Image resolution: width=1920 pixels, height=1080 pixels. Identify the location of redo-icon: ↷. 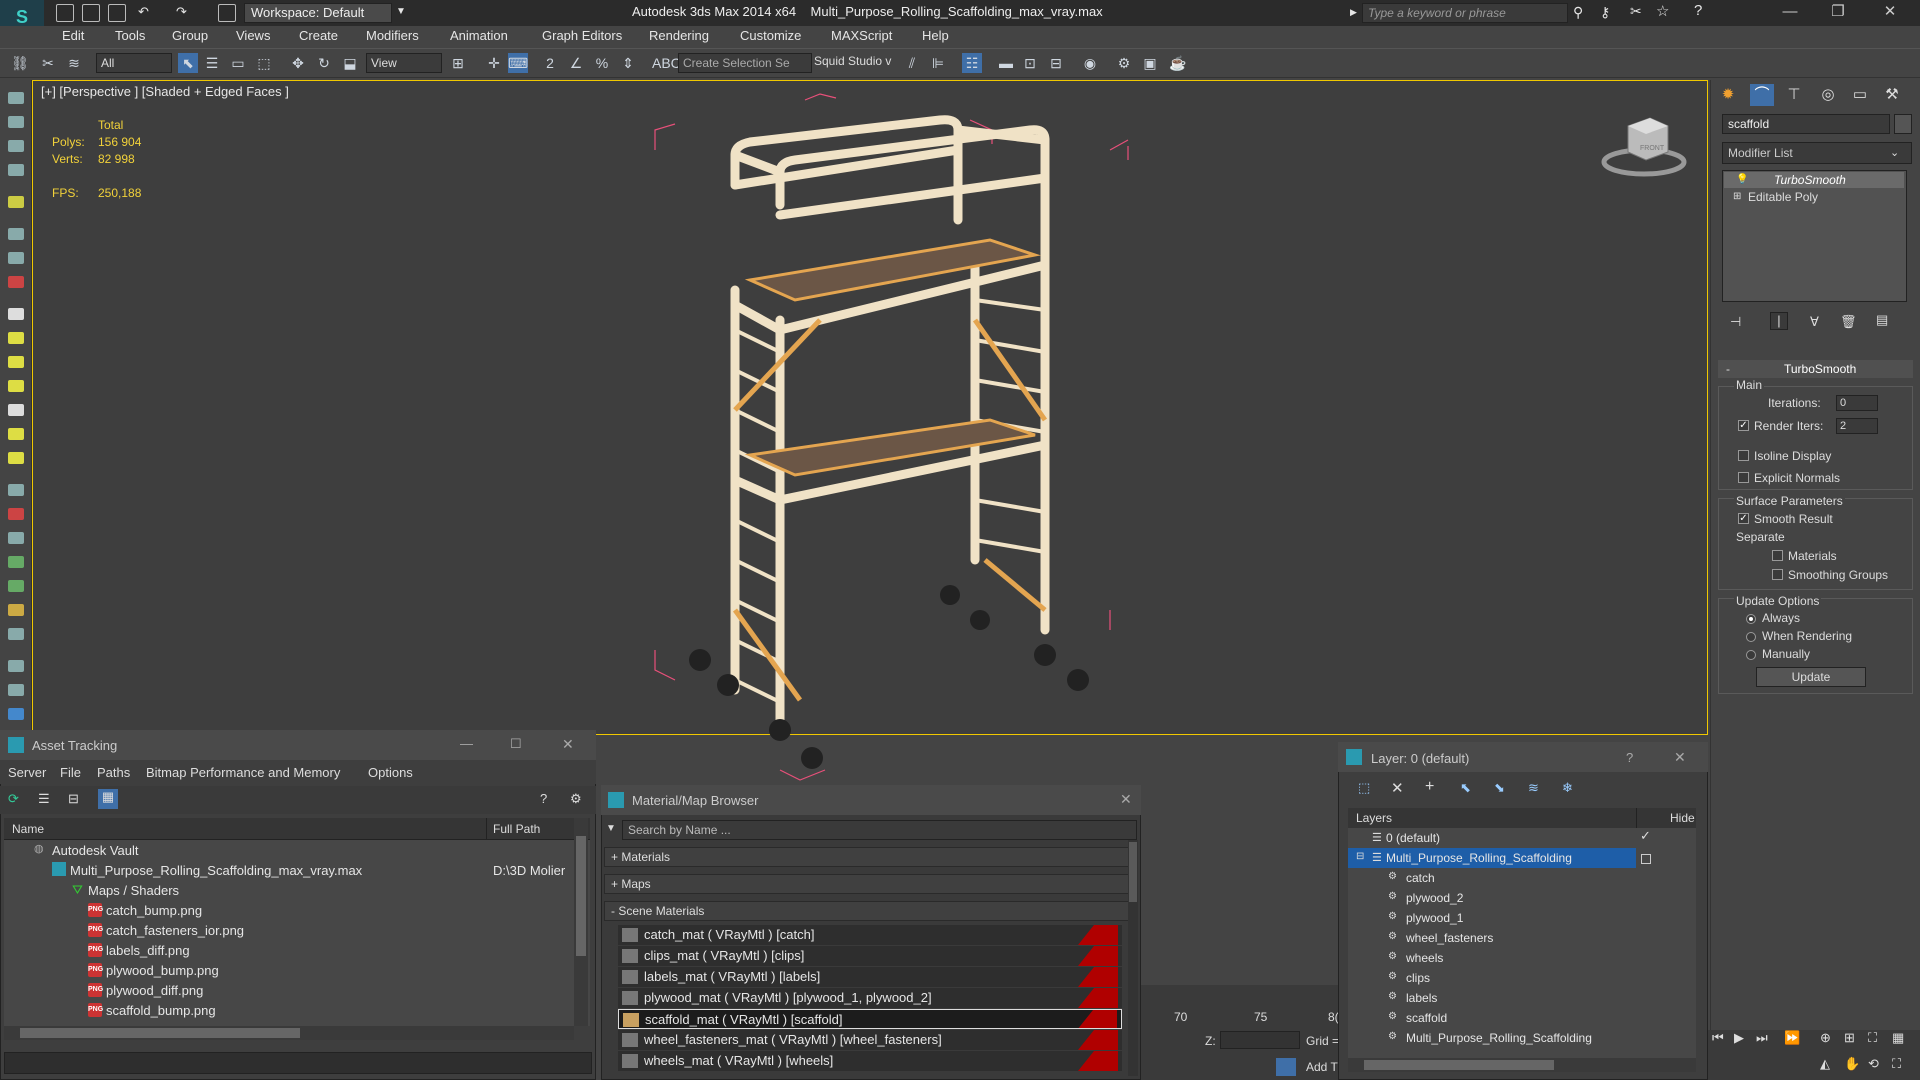
(185, 13).